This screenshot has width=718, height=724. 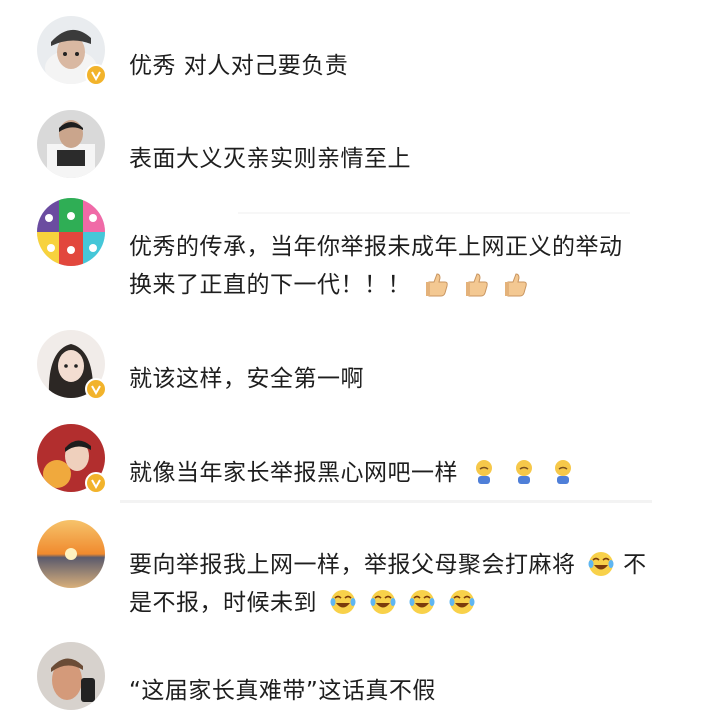 What do you see at coordinates (359, 677) in the screenshot?
I see `comment-item: “这届家长真难带”这话真不假` at bounding box center [359, 677].